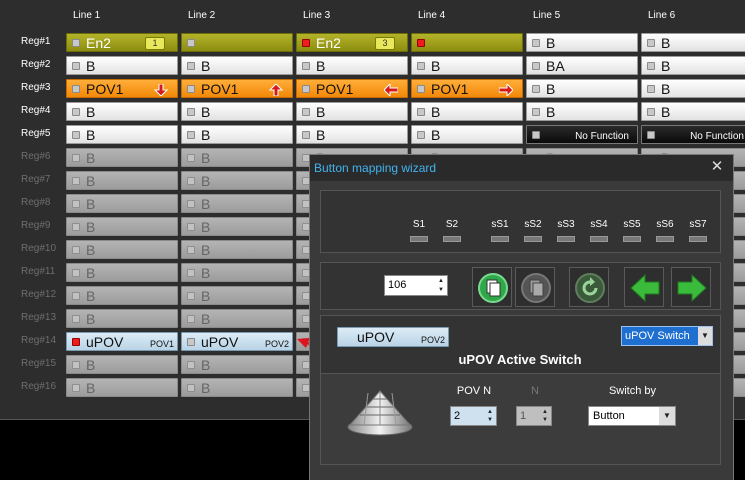 The image size is (745, 480). I want to click on close-icon: ✕, so click(717, 167).